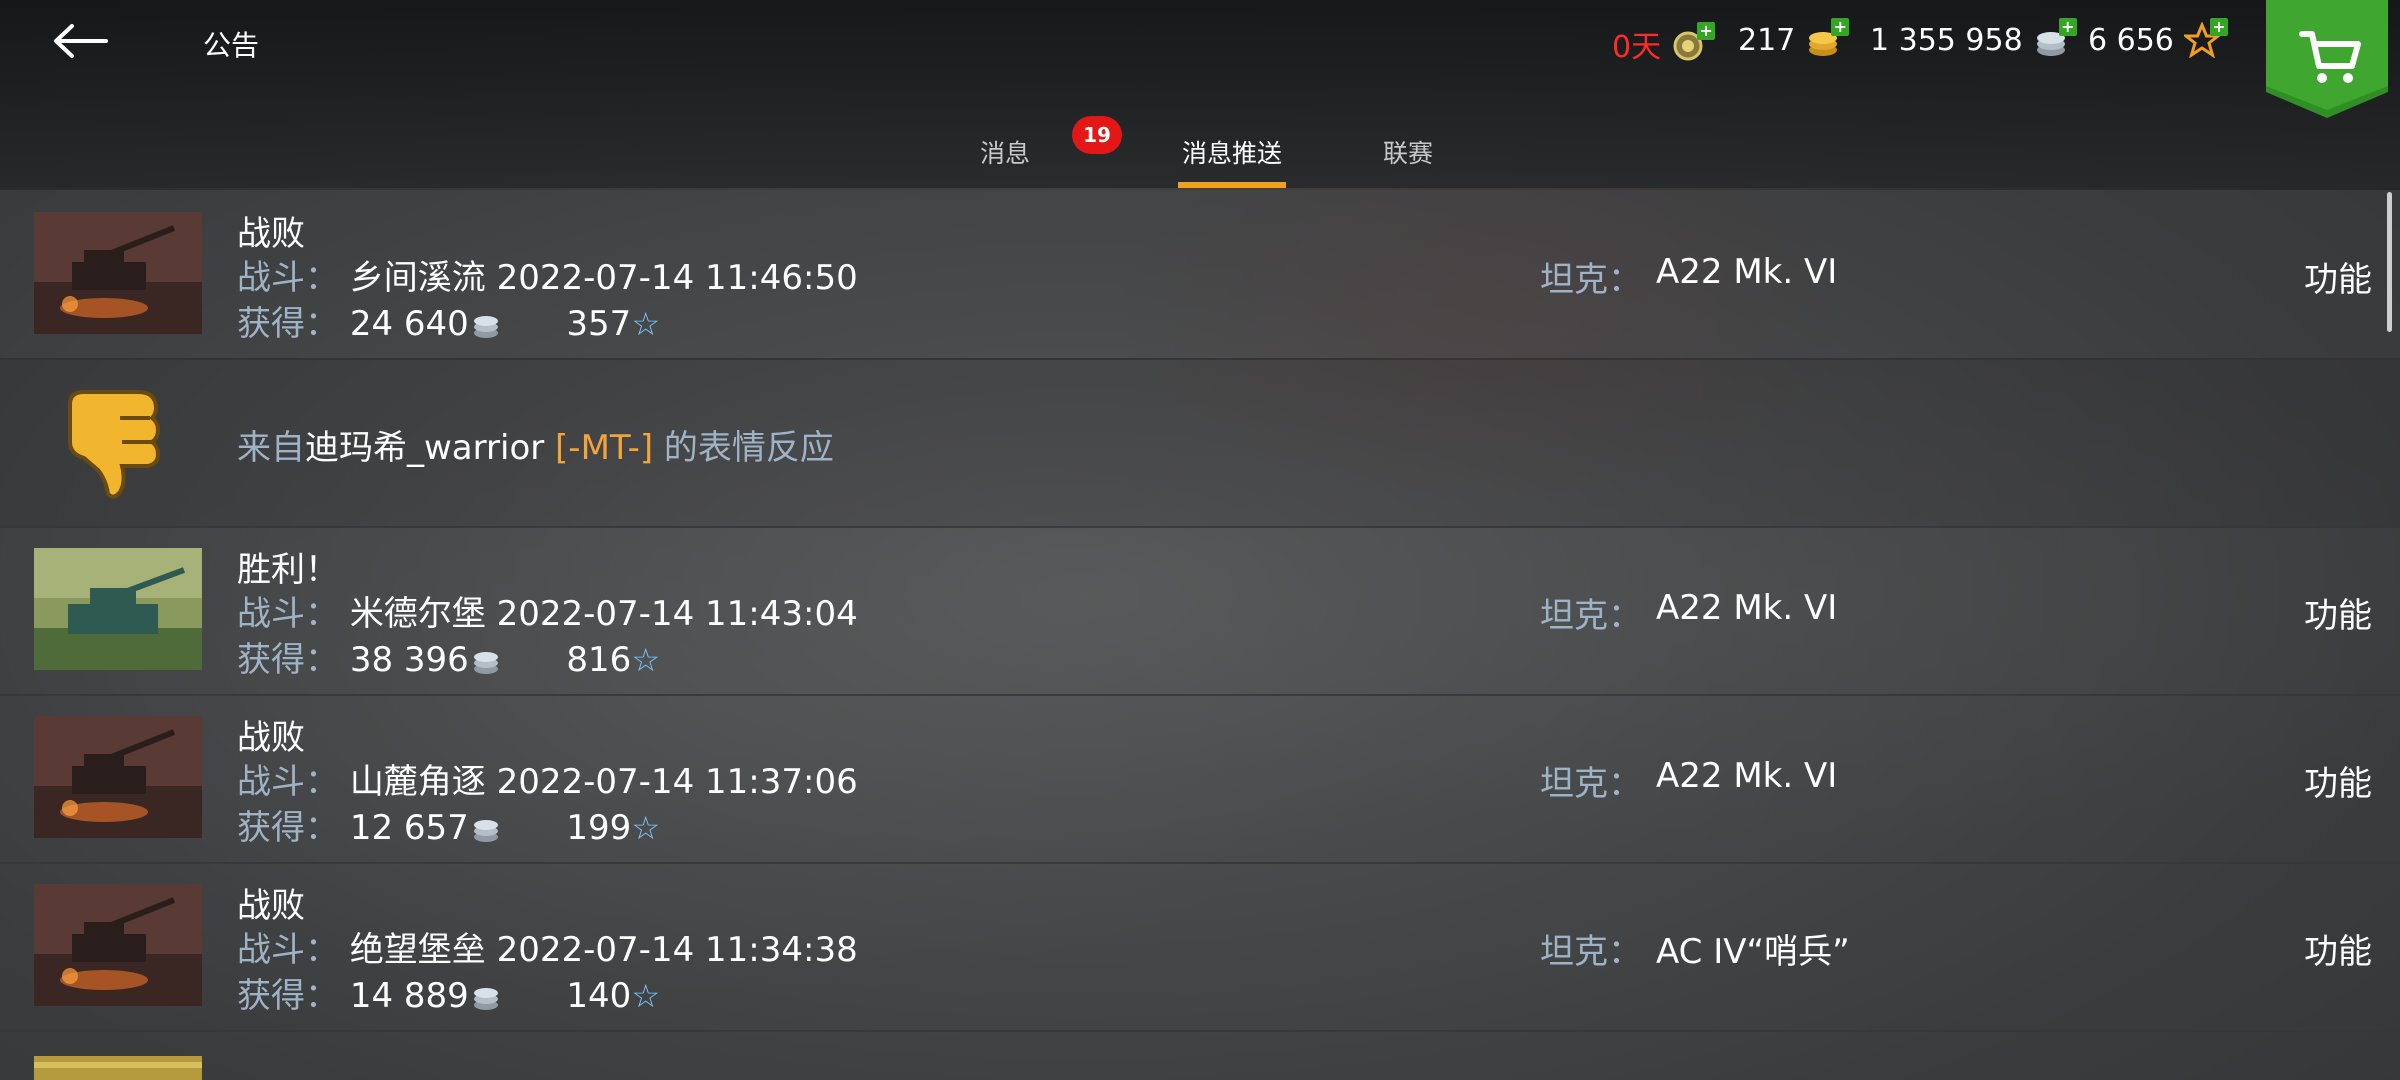 The width and height of the screenshot is (2400, 1080). I want to click on earnings-info: 获得： 38 396 816☆, so click(448, 656).